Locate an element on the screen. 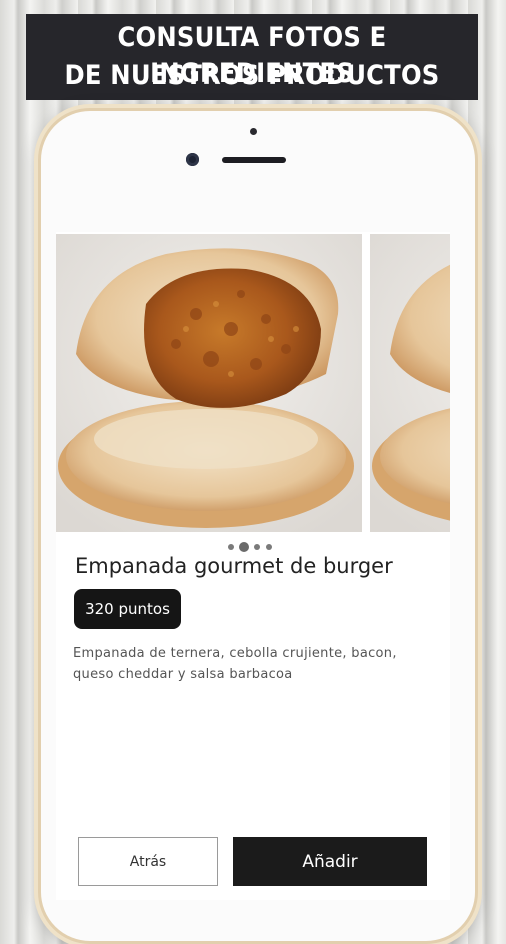  product-photo-next is located at coordinates (410, 383).